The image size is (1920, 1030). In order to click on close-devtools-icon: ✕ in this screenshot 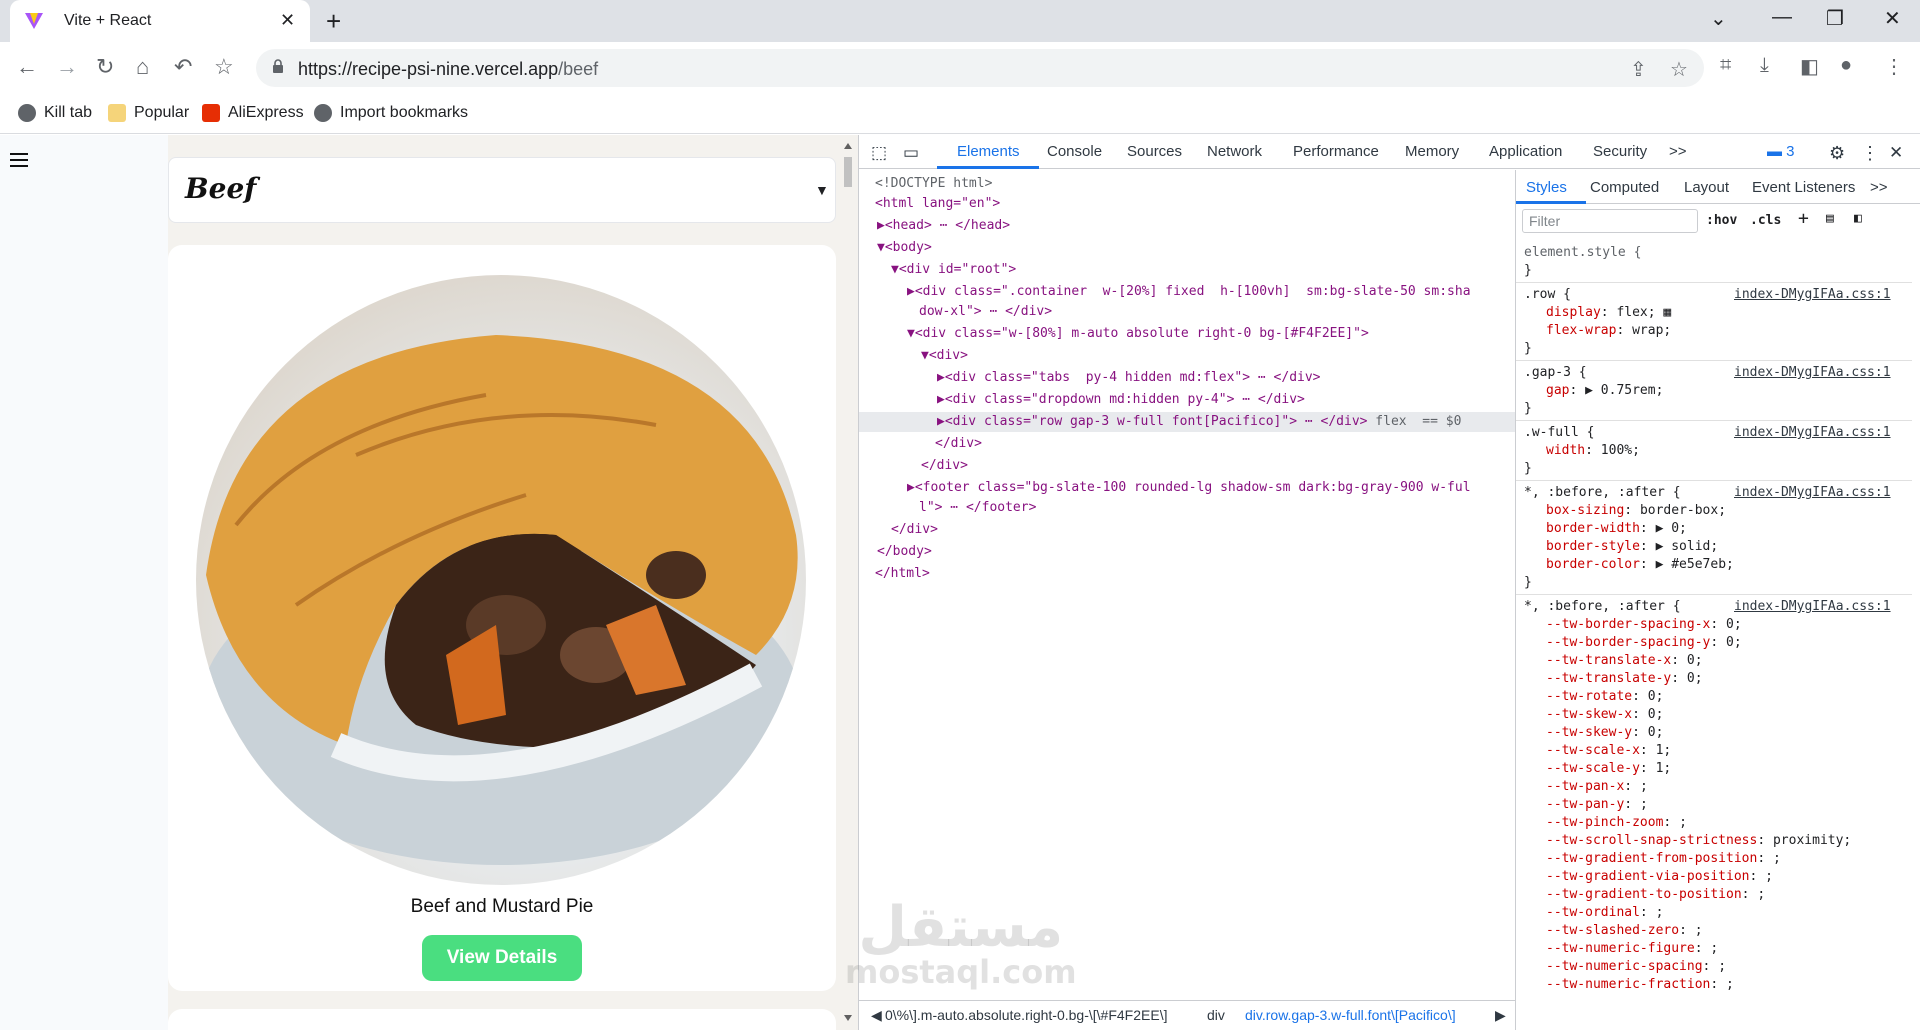, I will do `click(1896, 153)`.